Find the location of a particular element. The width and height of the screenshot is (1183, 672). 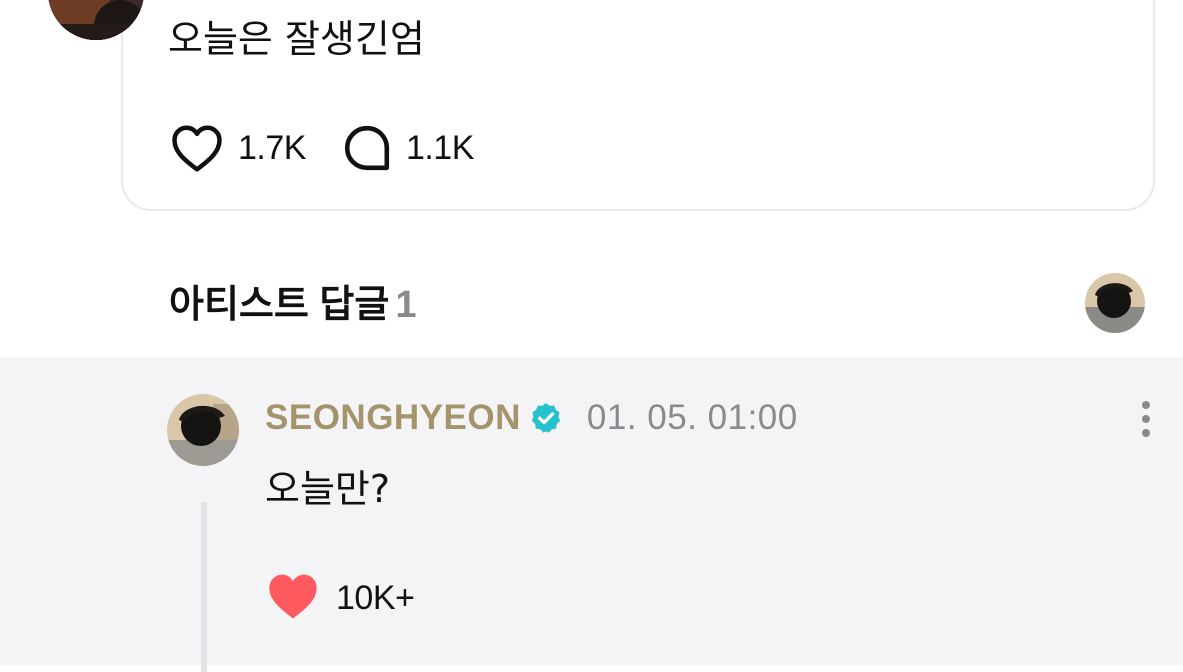

artist-reply-title: 아티스트 답글 is located at coordinates (279, 305).